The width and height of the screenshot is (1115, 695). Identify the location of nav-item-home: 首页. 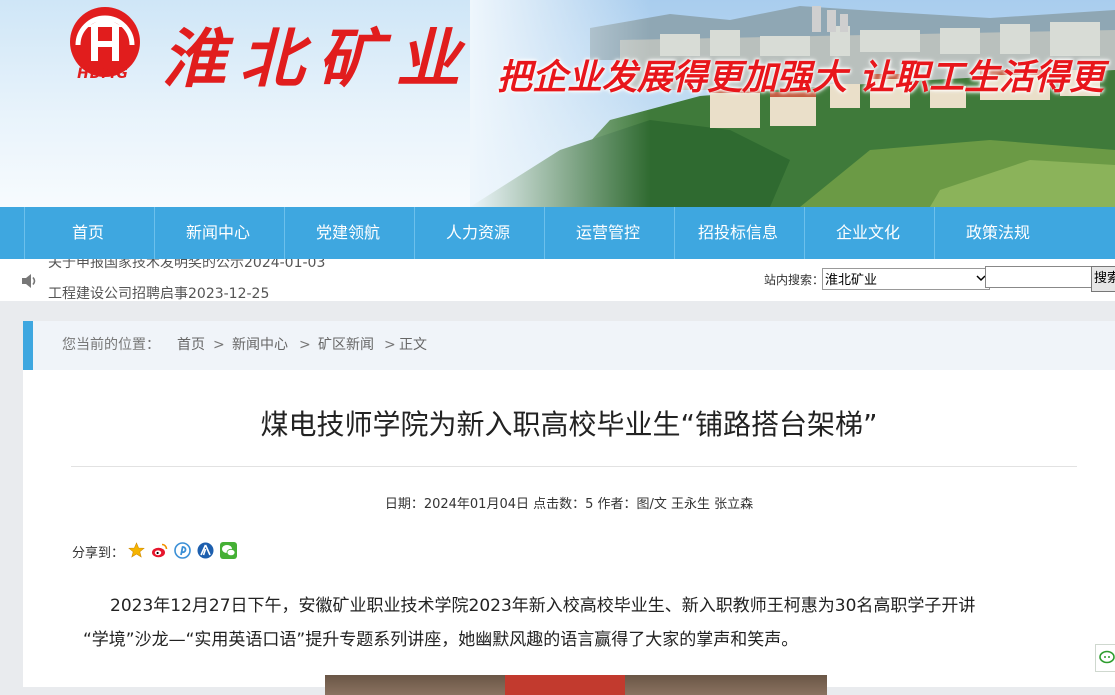
(88, 233).